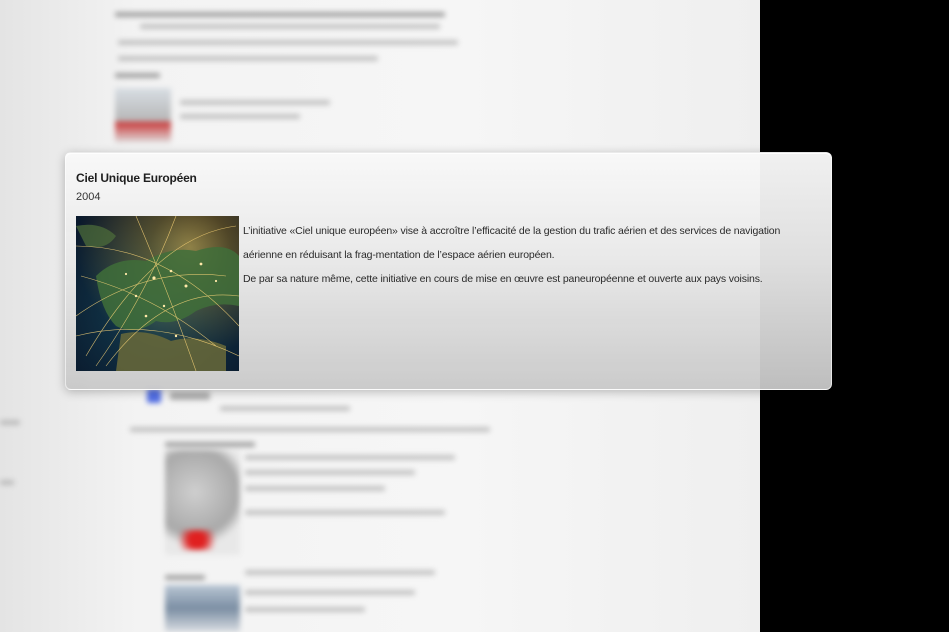  I want to click on background-red-mark, so click(197, 540).